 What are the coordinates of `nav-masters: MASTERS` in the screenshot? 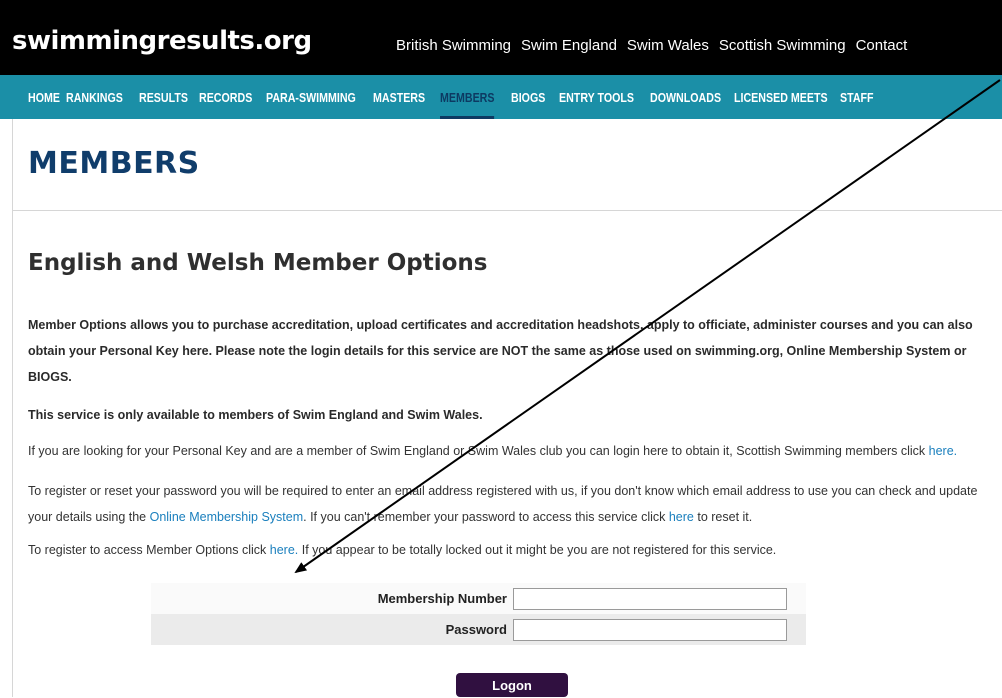 It's located at (399, 97).